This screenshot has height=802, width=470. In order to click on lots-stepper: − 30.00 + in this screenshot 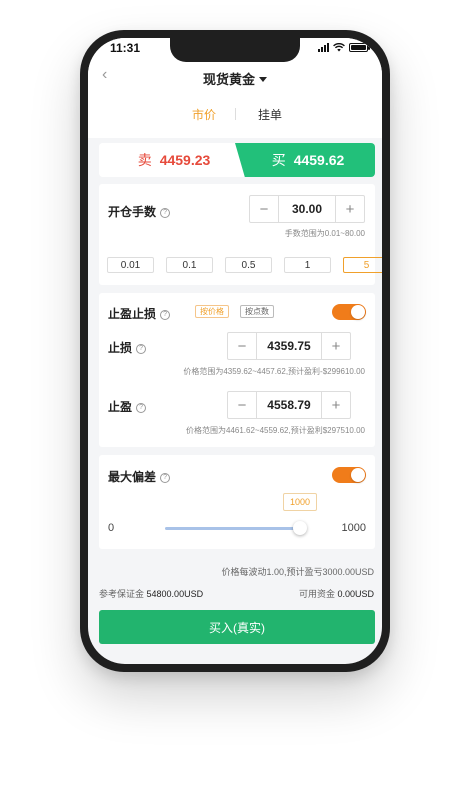, I will do `click(307, 209)`.